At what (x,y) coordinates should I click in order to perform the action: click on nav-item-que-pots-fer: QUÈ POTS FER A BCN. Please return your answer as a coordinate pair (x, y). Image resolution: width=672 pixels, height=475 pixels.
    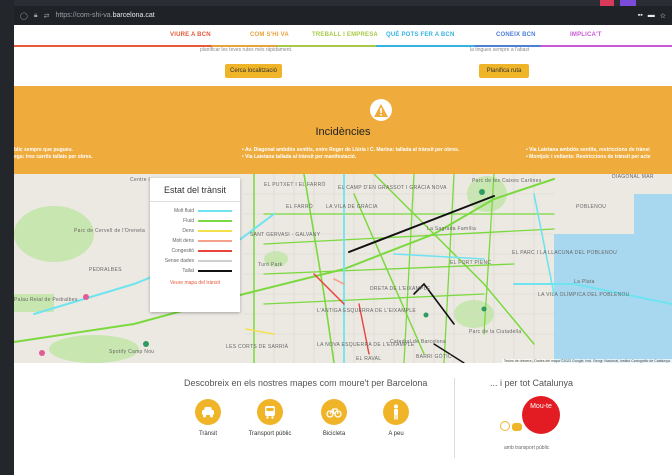
    Looking at the image, I should click on (420, 35).